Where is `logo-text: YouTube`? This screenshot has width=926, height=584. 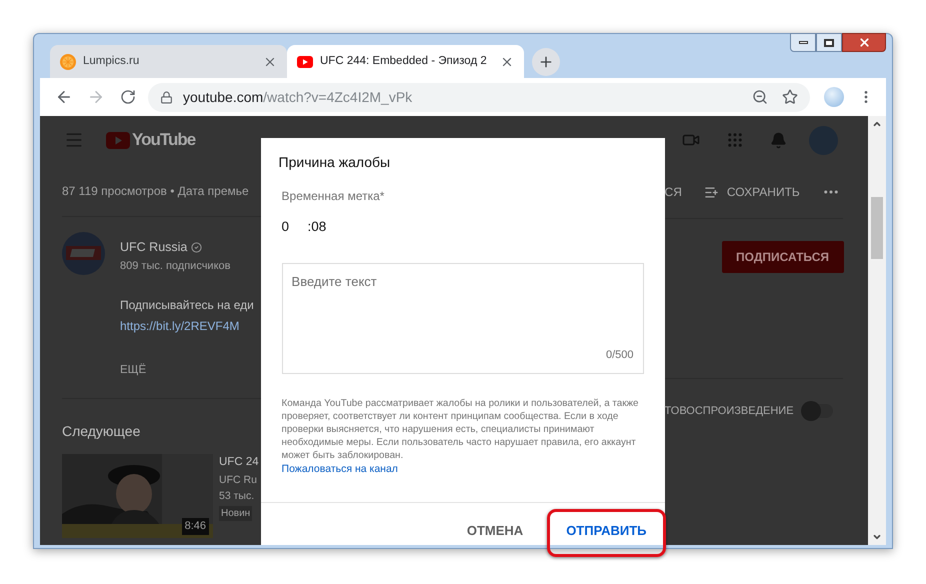 logo-text: YouTube is located at coordinates (164, 140).